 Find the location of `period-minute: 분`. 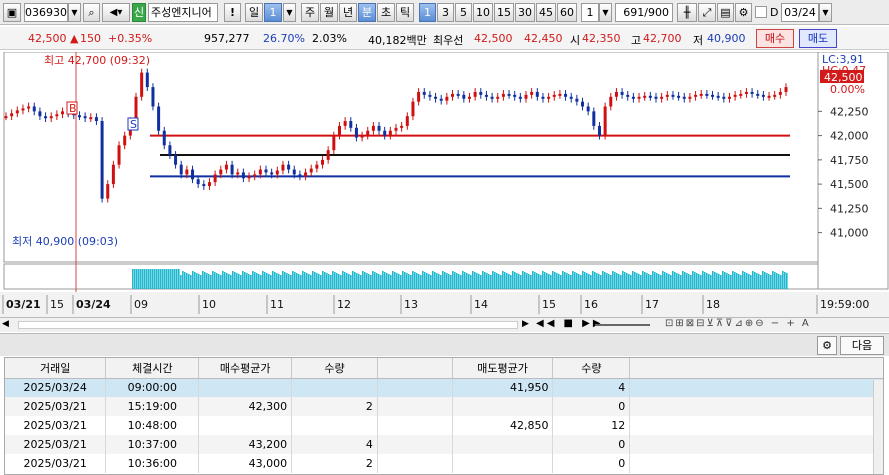

period-minute: 분 is located at coordinates (367, 12).